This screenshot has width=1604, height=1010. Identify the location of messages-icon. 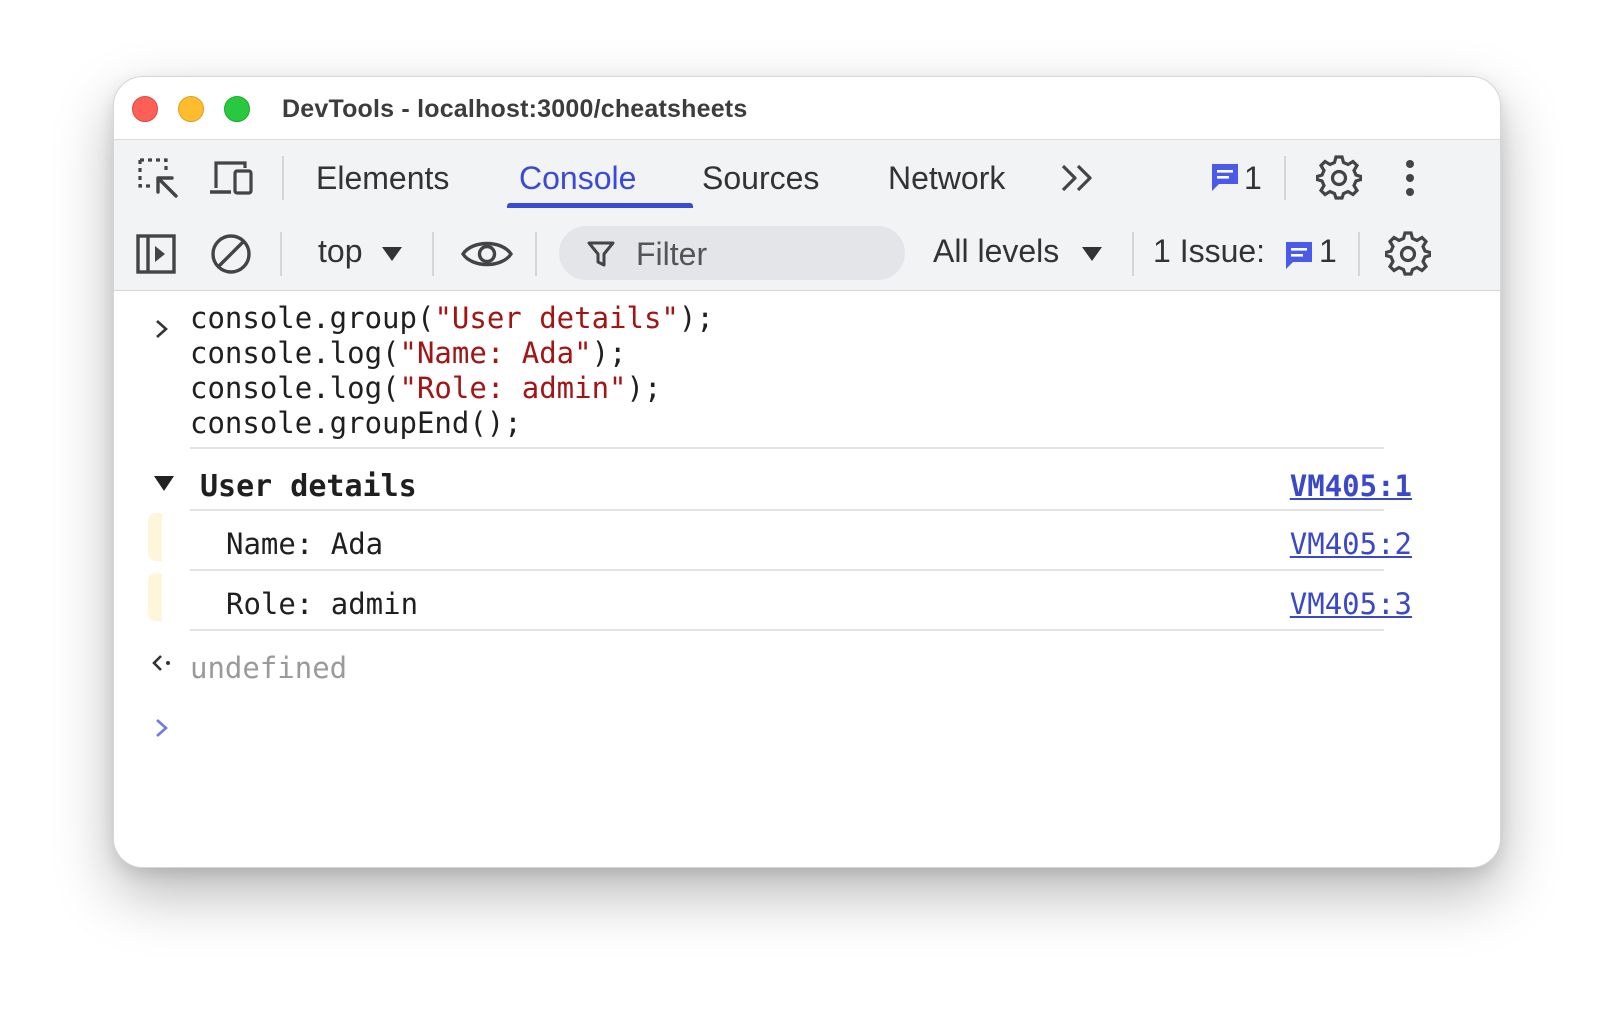
(1225, 177).